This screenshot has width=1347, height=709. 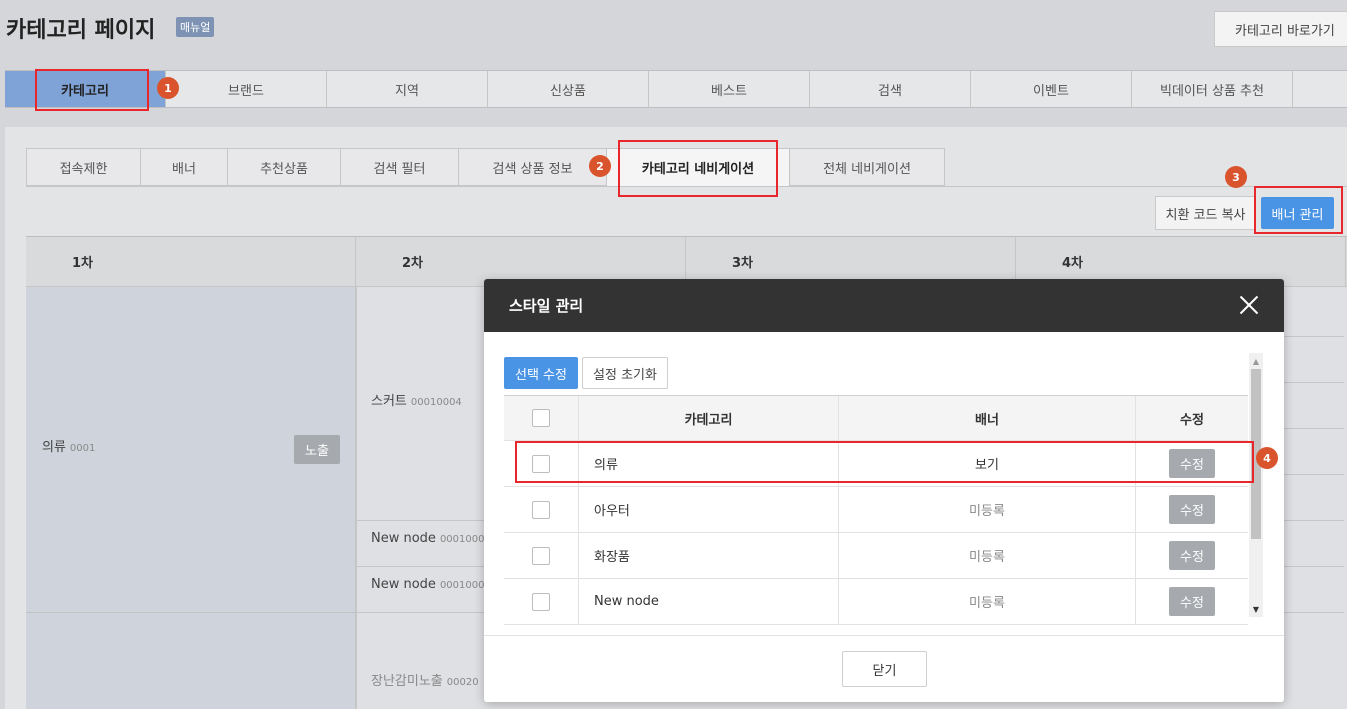 What do you see at coordinates (389, 401) in the screenshot?
I see `category-name: 스커트` at bounding box center [389, 401].